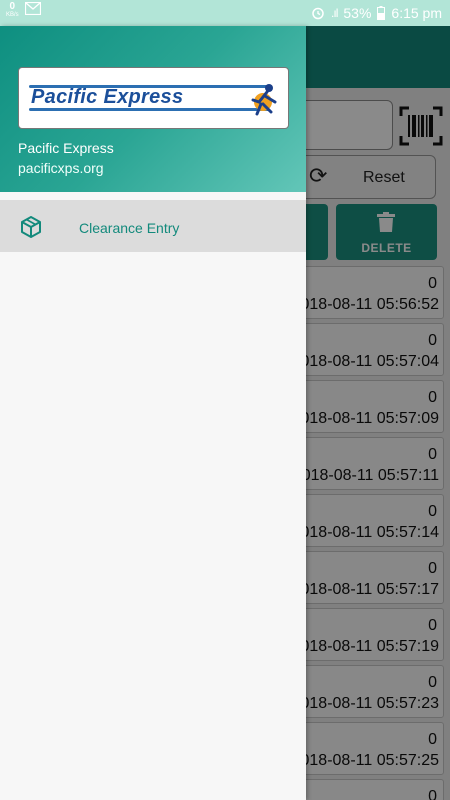 This screenshot has width=450, height=800. What do you see at coordinates (381, 13) in the screenshot?
I see `battery-icon` at bounding box center [381, 13].